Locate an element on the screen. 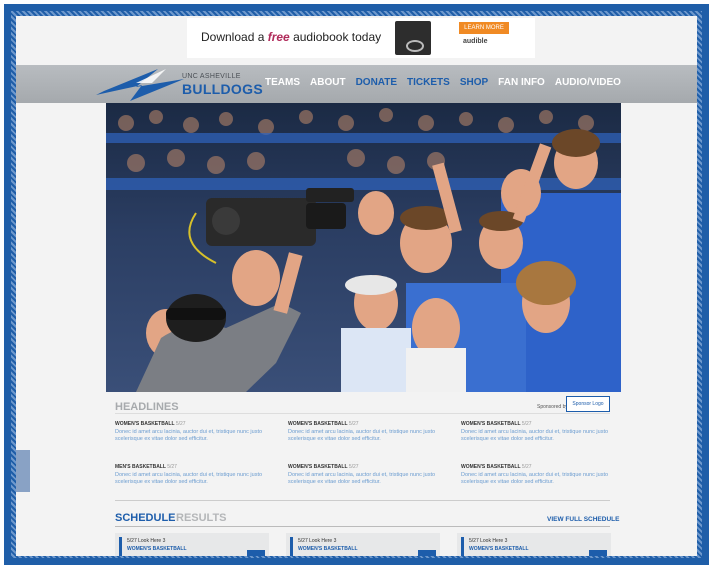 The image size is (713, 569). nav-tickets: TICKETS is located at coordinates (428, 82).